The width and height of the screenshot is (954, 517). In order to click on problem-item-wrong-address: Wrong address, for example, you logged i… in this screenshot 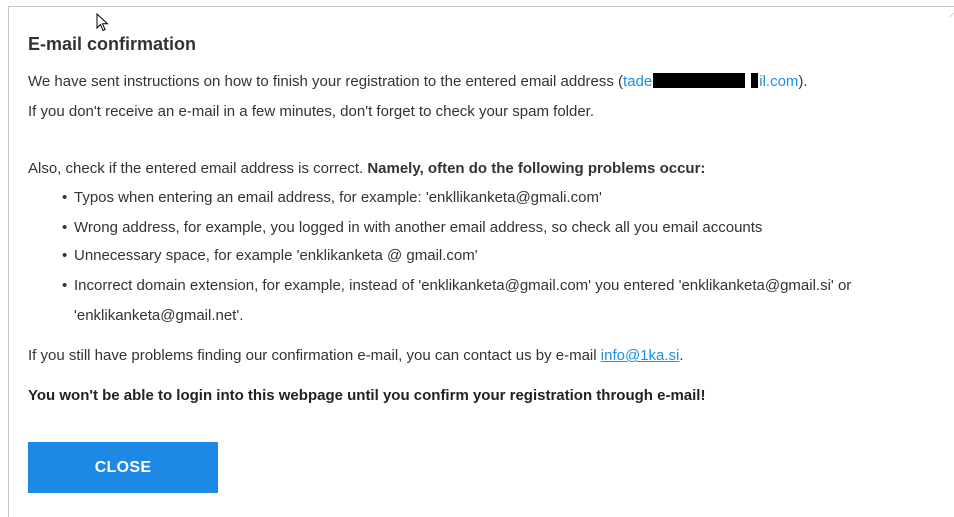, I will do `click(418, 227)`.